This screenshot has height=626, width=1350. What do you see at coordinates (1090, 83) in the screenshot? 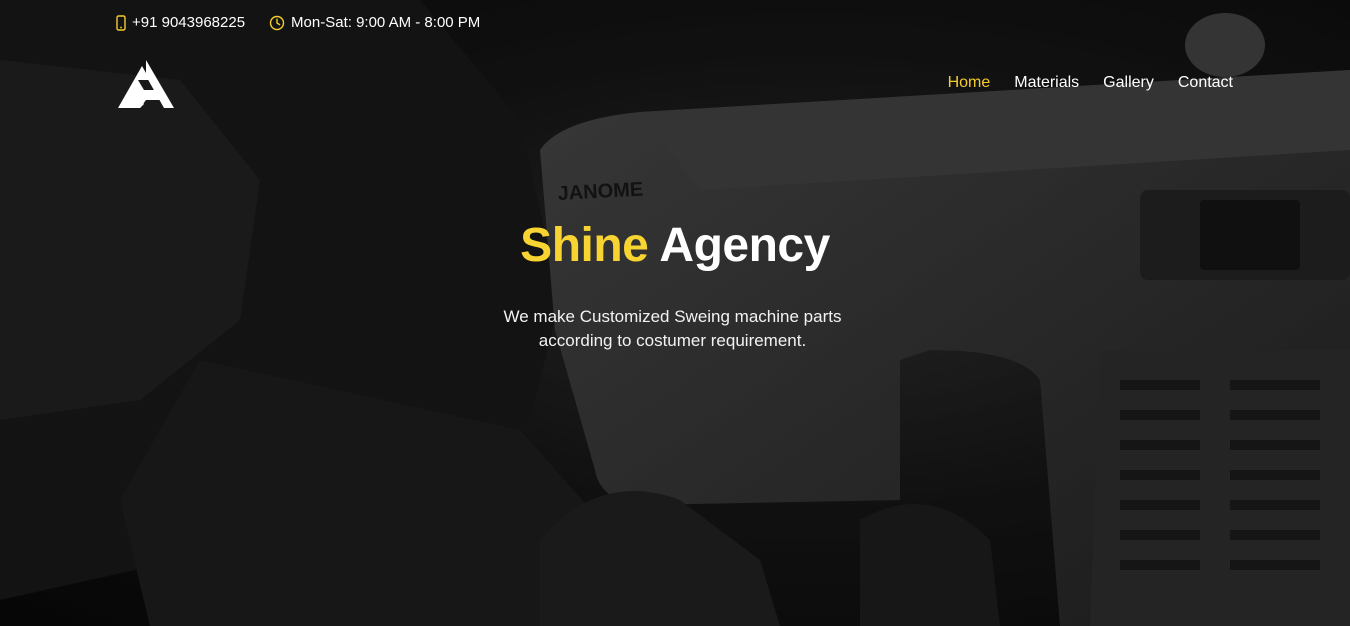
I see `main-nav: Home Materials Gallery Contact` at bounding box center [1090, 83].